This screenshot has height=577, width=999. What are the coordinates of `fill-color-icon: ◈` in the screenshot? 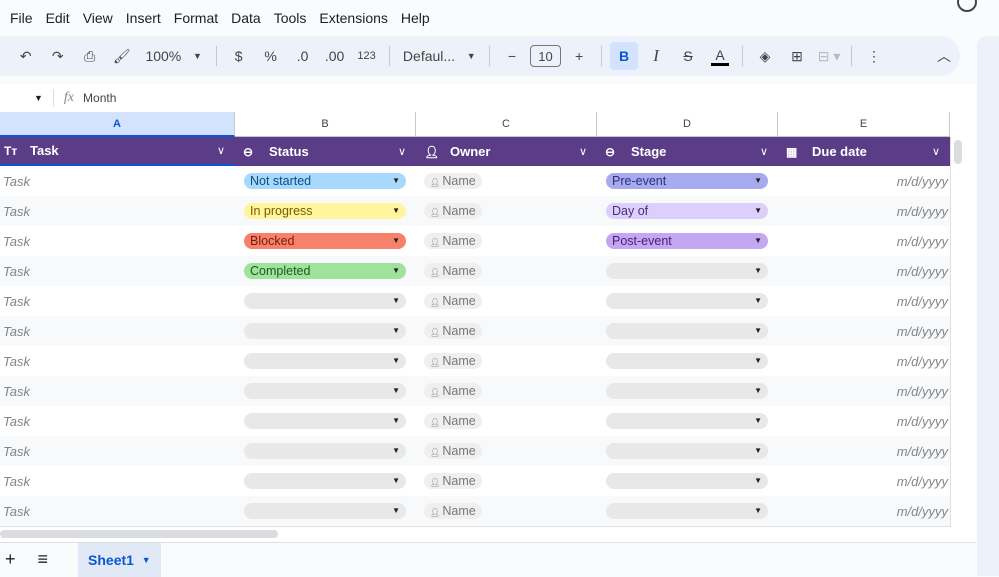 It's located at (765, 56).